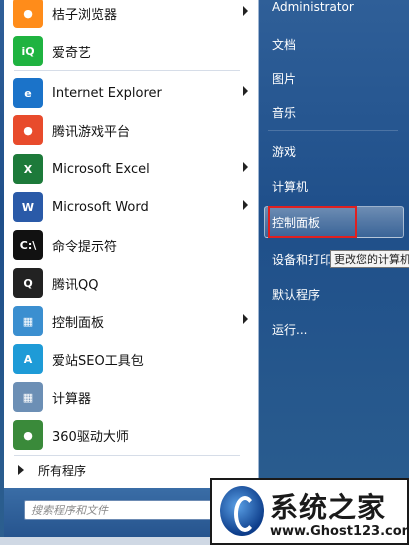  I want to click on program-item: ▦ 计算器, so click(131, 397).